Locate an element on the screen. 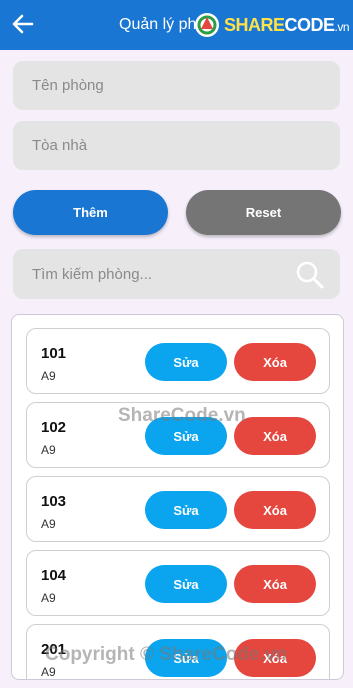 This screenshot has width=353, height=688. add-button: Thêm is located at coordinates (90, 212).